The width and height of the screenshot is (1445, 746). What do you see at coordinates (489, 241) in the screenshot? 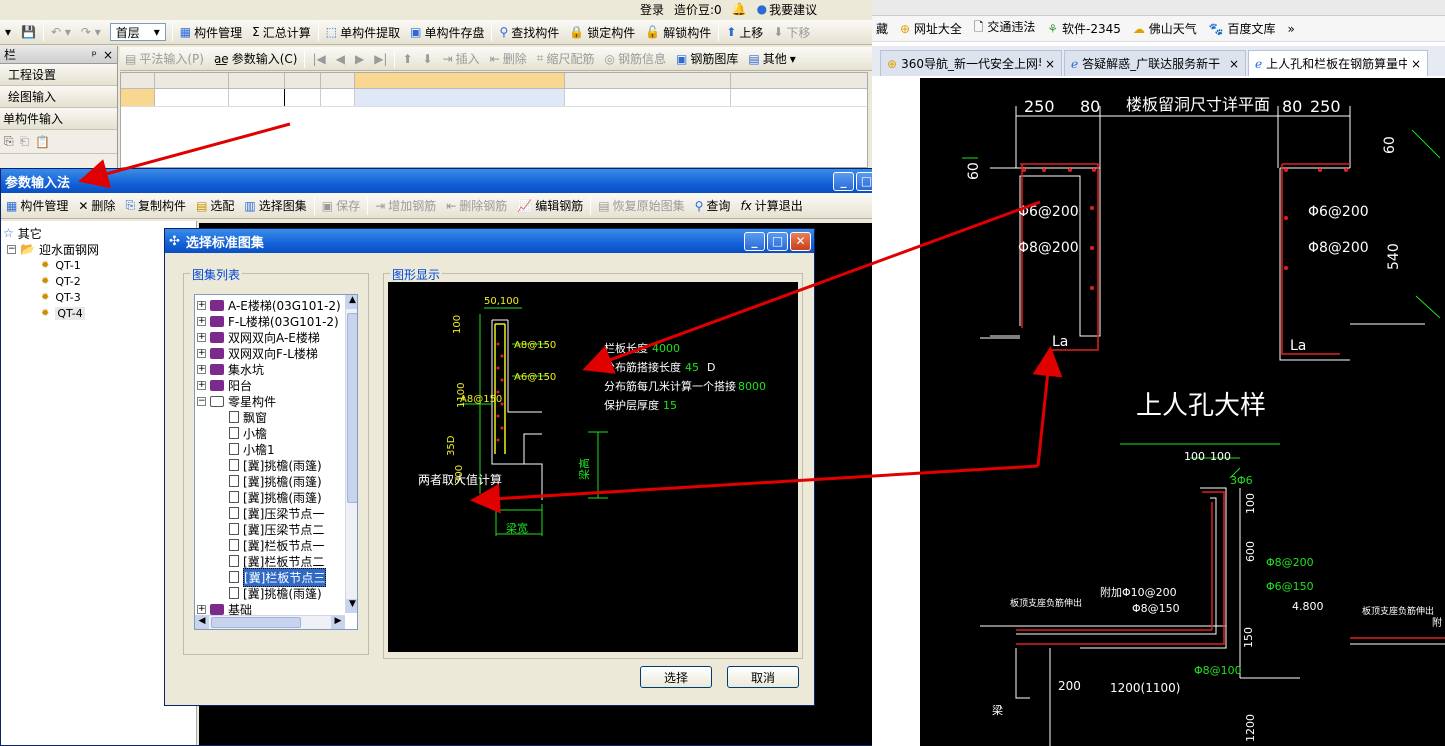
I see `dialog-titlebar: ✣ 选择标准图集 _ □ ✕` at bounding box center [489, 241].